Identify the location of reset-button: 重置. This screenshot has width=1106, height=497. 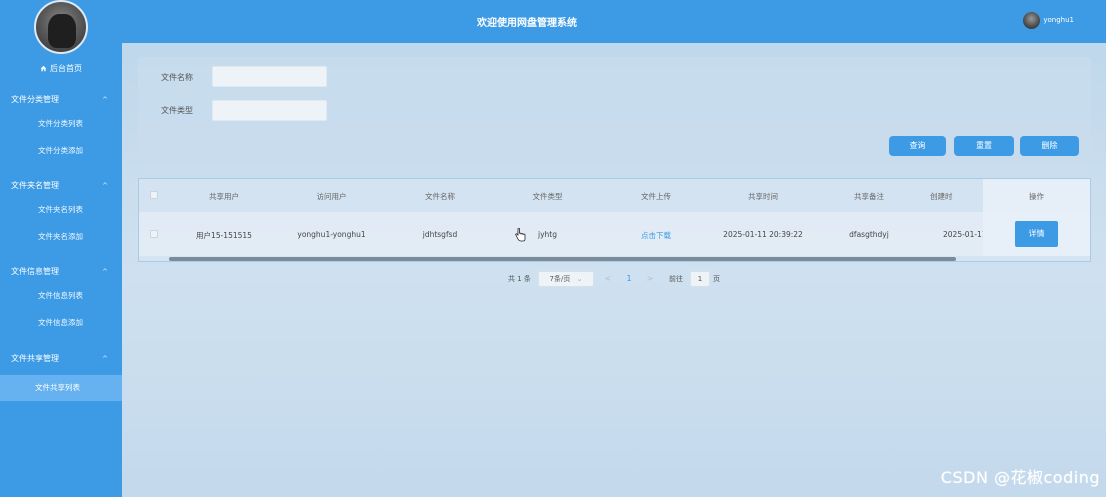
(984, 146).